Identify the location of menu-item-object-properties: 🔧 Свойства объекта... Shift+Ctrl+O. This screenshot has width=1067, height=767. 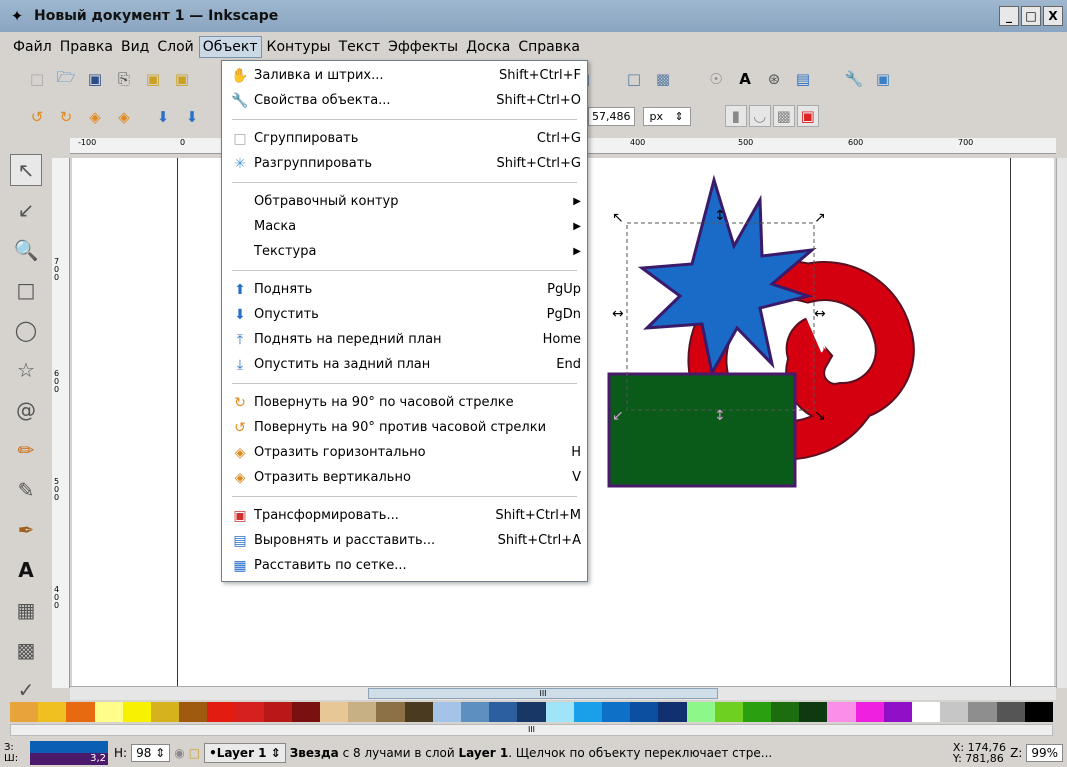
(404, 100).